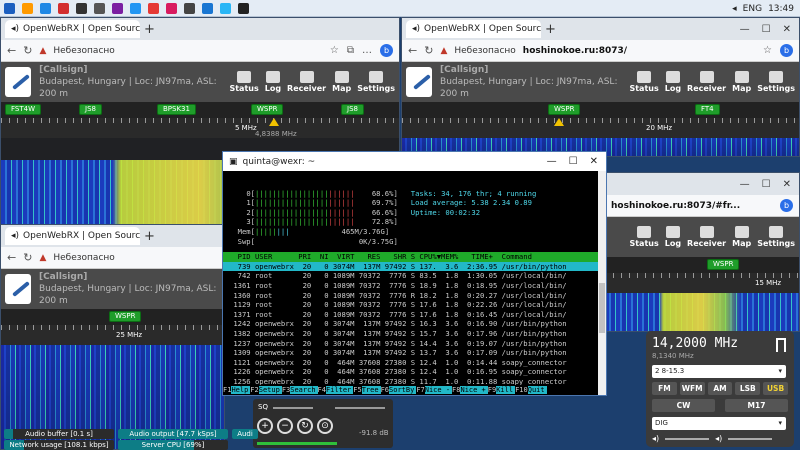  What do you see at coordinates (270, 390) in the screenshot?
I see `fkey-label: Setup` at bounding box center [270, 390].